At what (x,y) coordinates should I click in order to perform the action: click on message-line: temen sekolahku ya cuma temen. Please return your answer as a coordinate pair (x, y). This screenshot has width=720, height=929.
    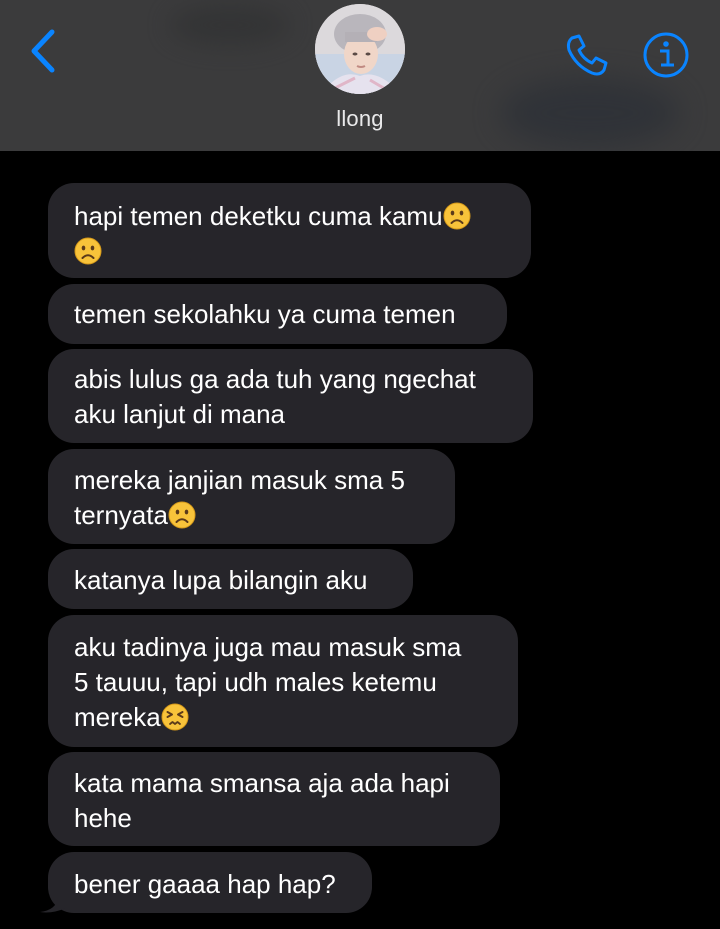
    Looking at the image, I should click on (265, 314).